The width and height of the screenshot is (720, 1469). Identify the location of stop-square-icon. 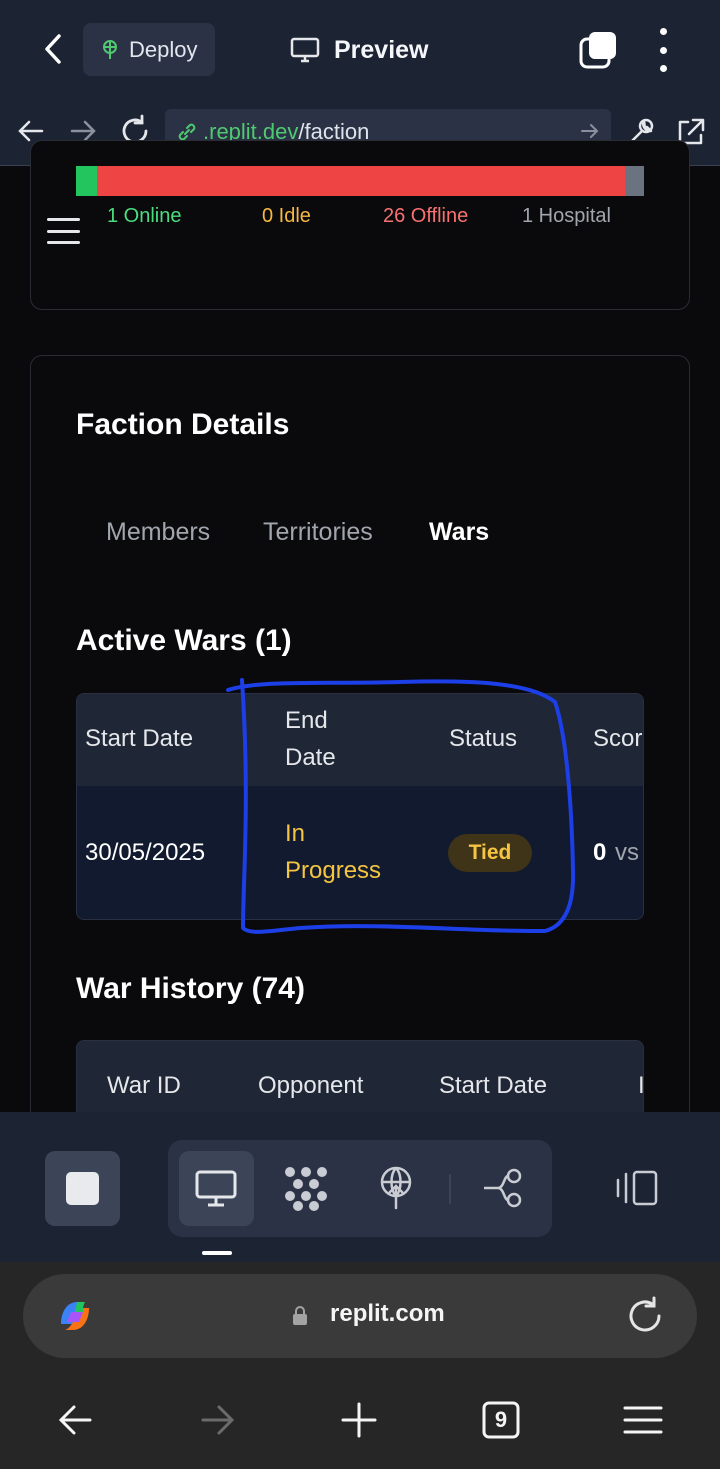
(82, 1188).